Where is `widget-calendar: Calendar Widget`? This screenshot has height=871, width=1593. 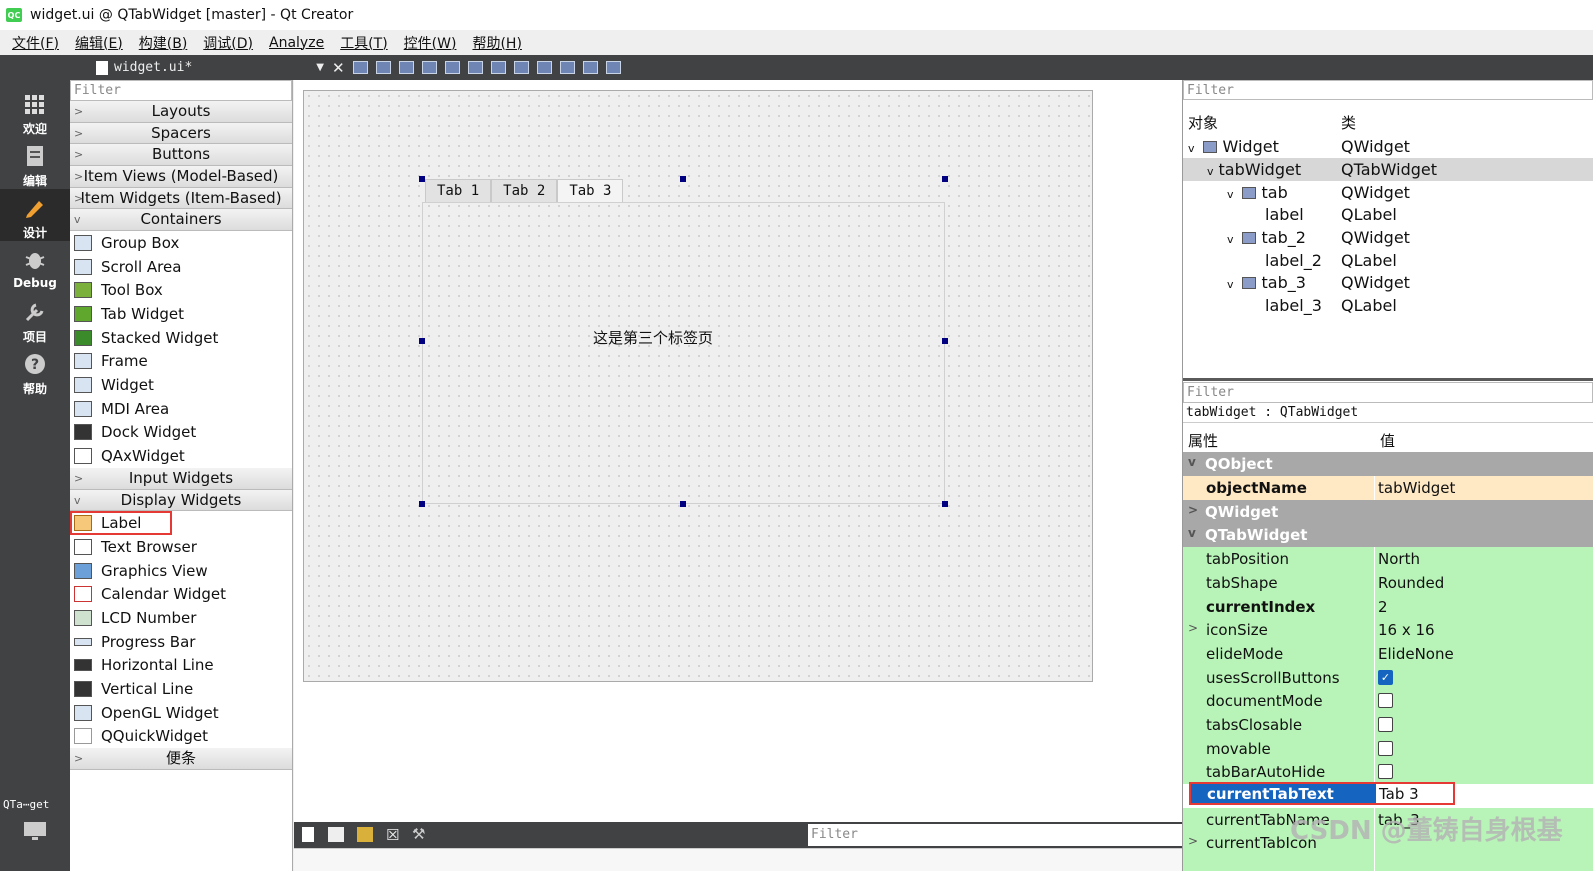 widget-calendar: Calendar Widget is located at coordinates (181, 594).